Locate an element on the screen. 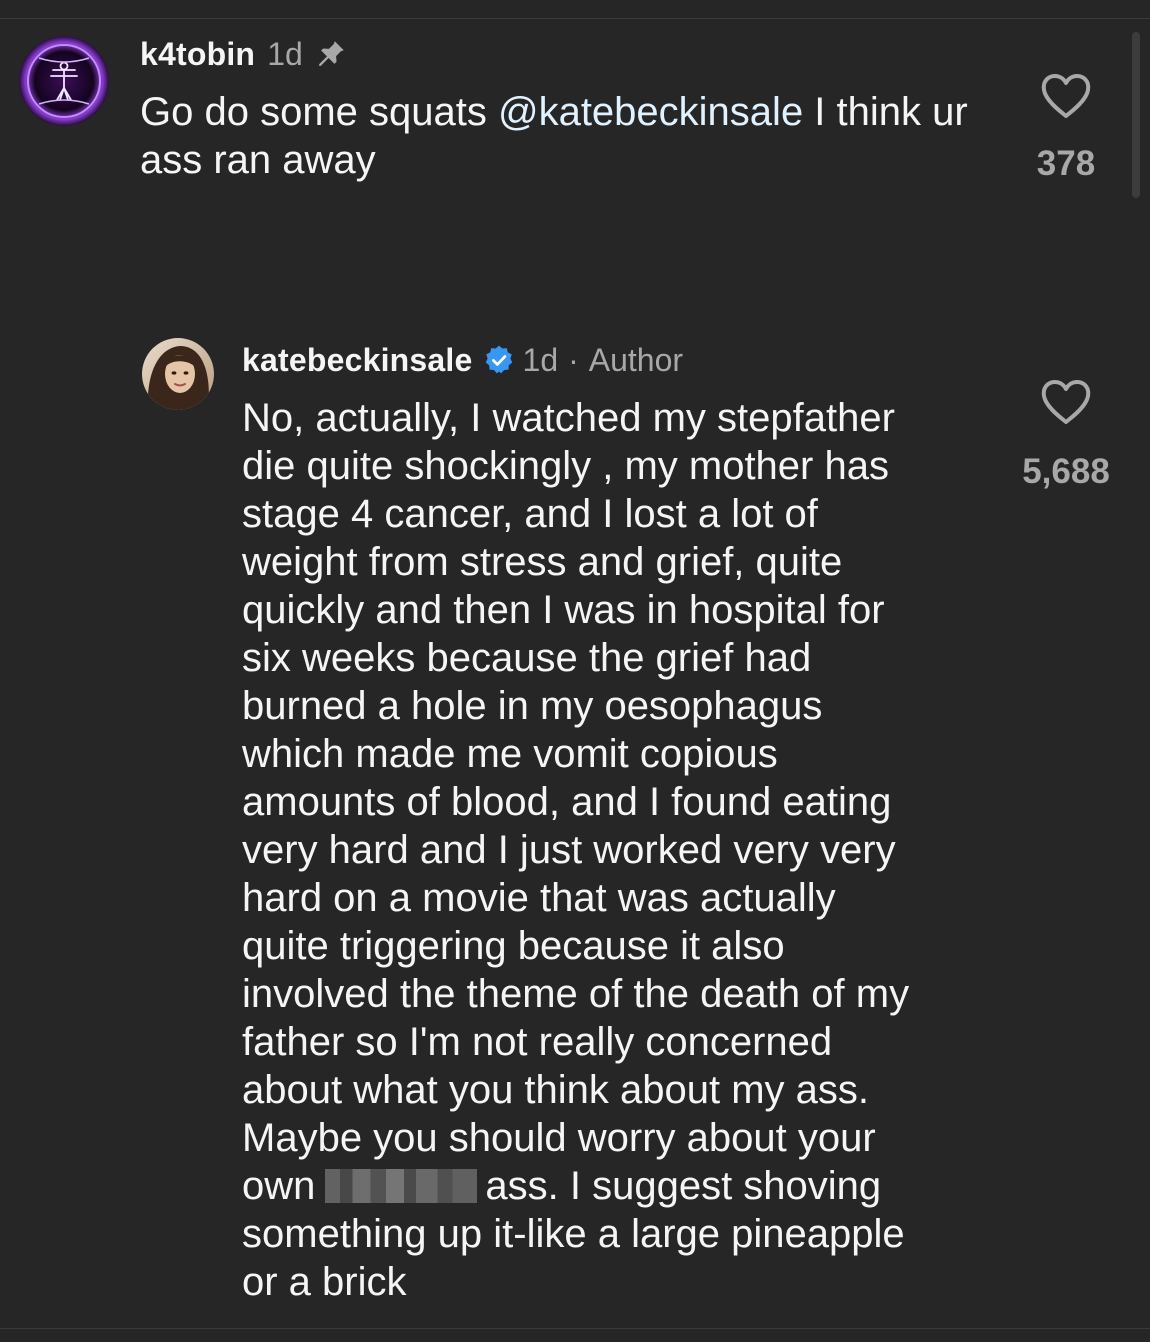 This screenshot has width=1150, height=1342. comment-line: burned a hole in my oesophagus is located at coordinates (532, 706).